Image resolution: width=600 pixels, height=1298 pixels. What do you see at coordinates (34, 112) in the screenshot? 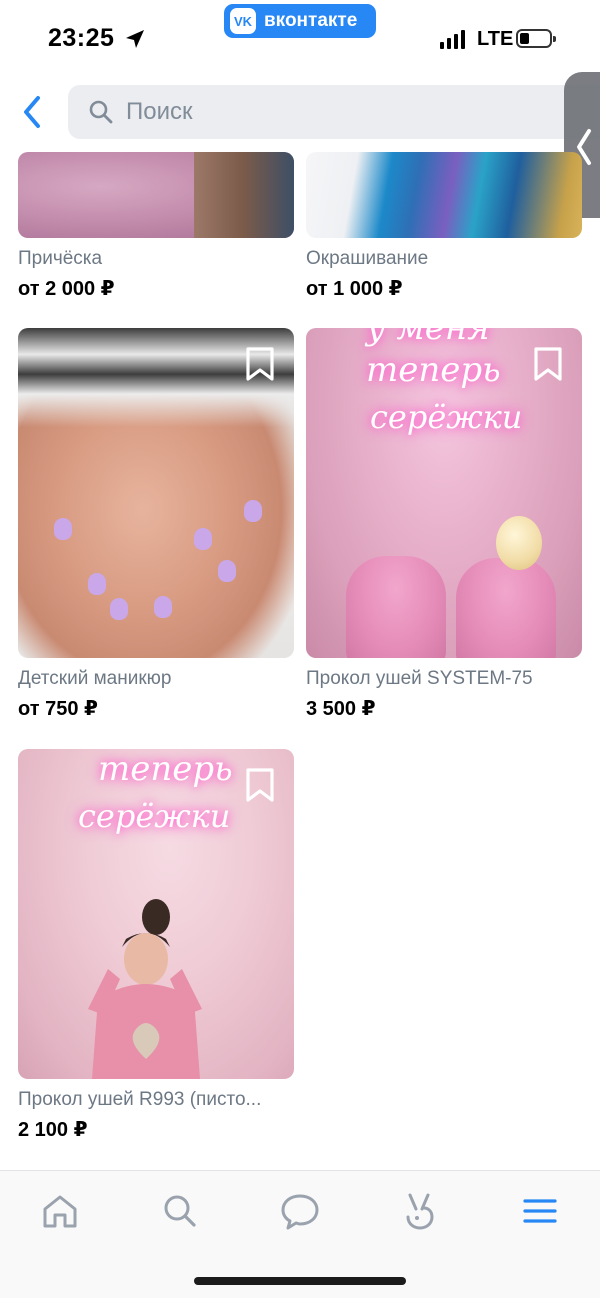
I see `back-chevron-icon` at bounding box center [34, 112].